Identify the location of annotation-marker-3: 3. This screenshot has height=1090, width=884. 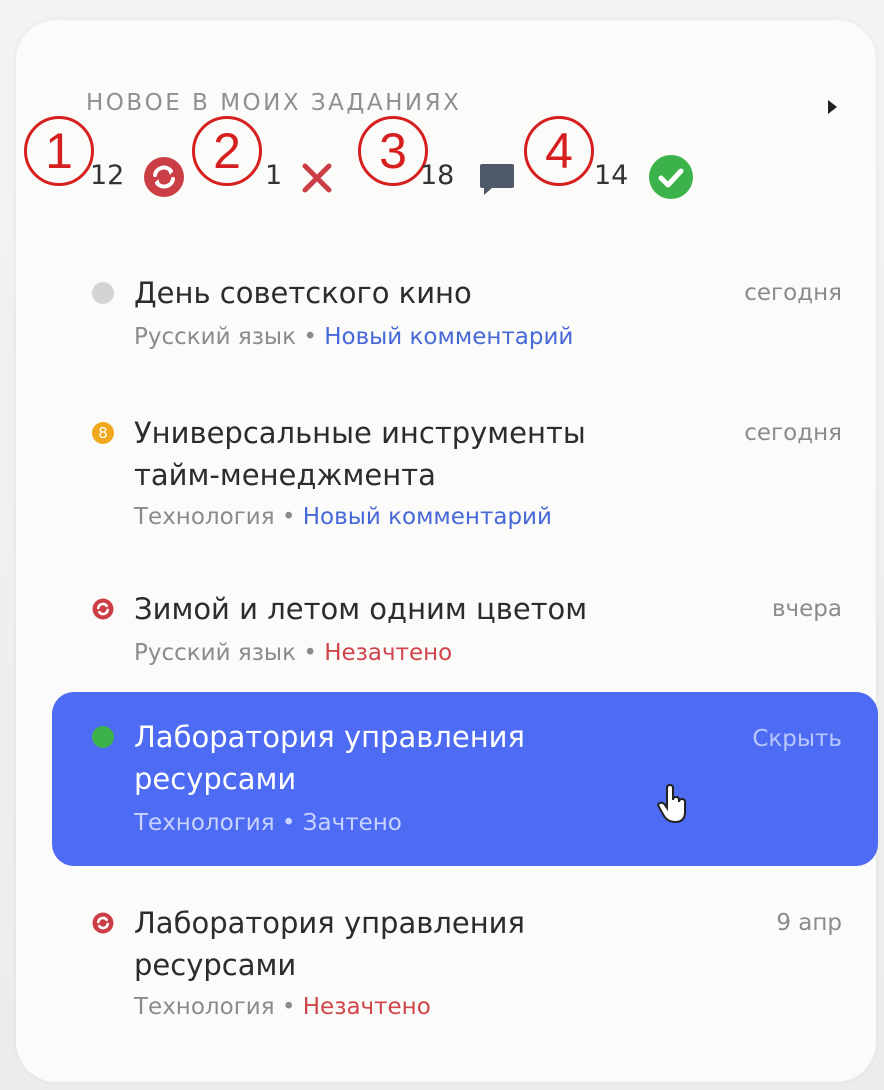
(393, 151).